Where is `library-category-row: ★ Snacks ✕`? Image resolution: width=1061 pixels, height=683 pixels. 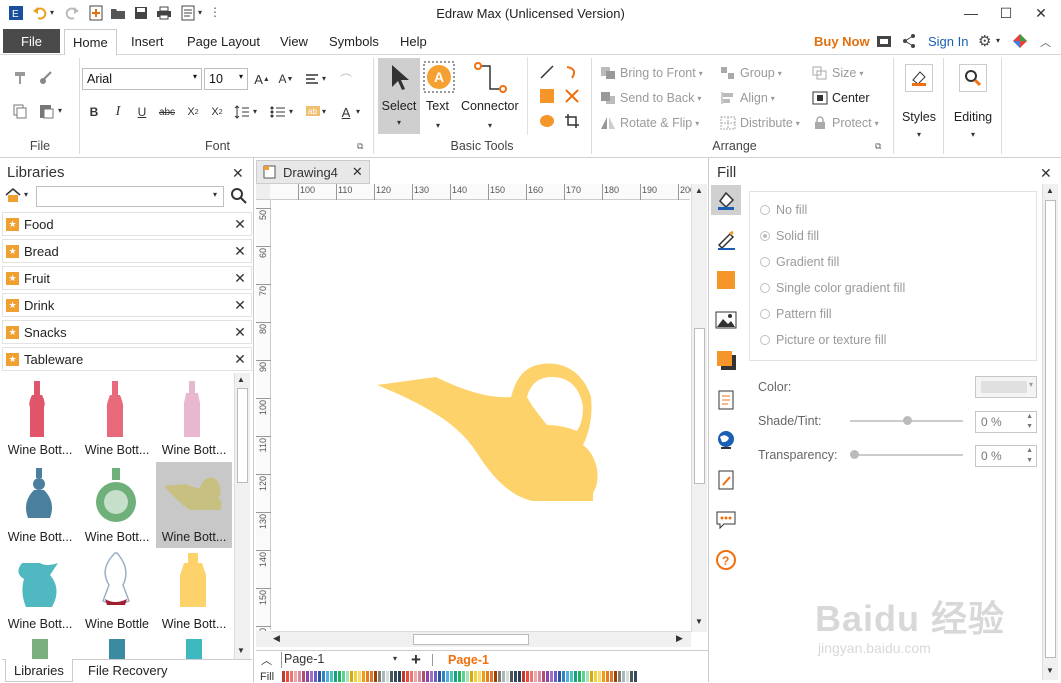
library-category-row: ★ Snacks ✕ is located at coordinates (127, 332).